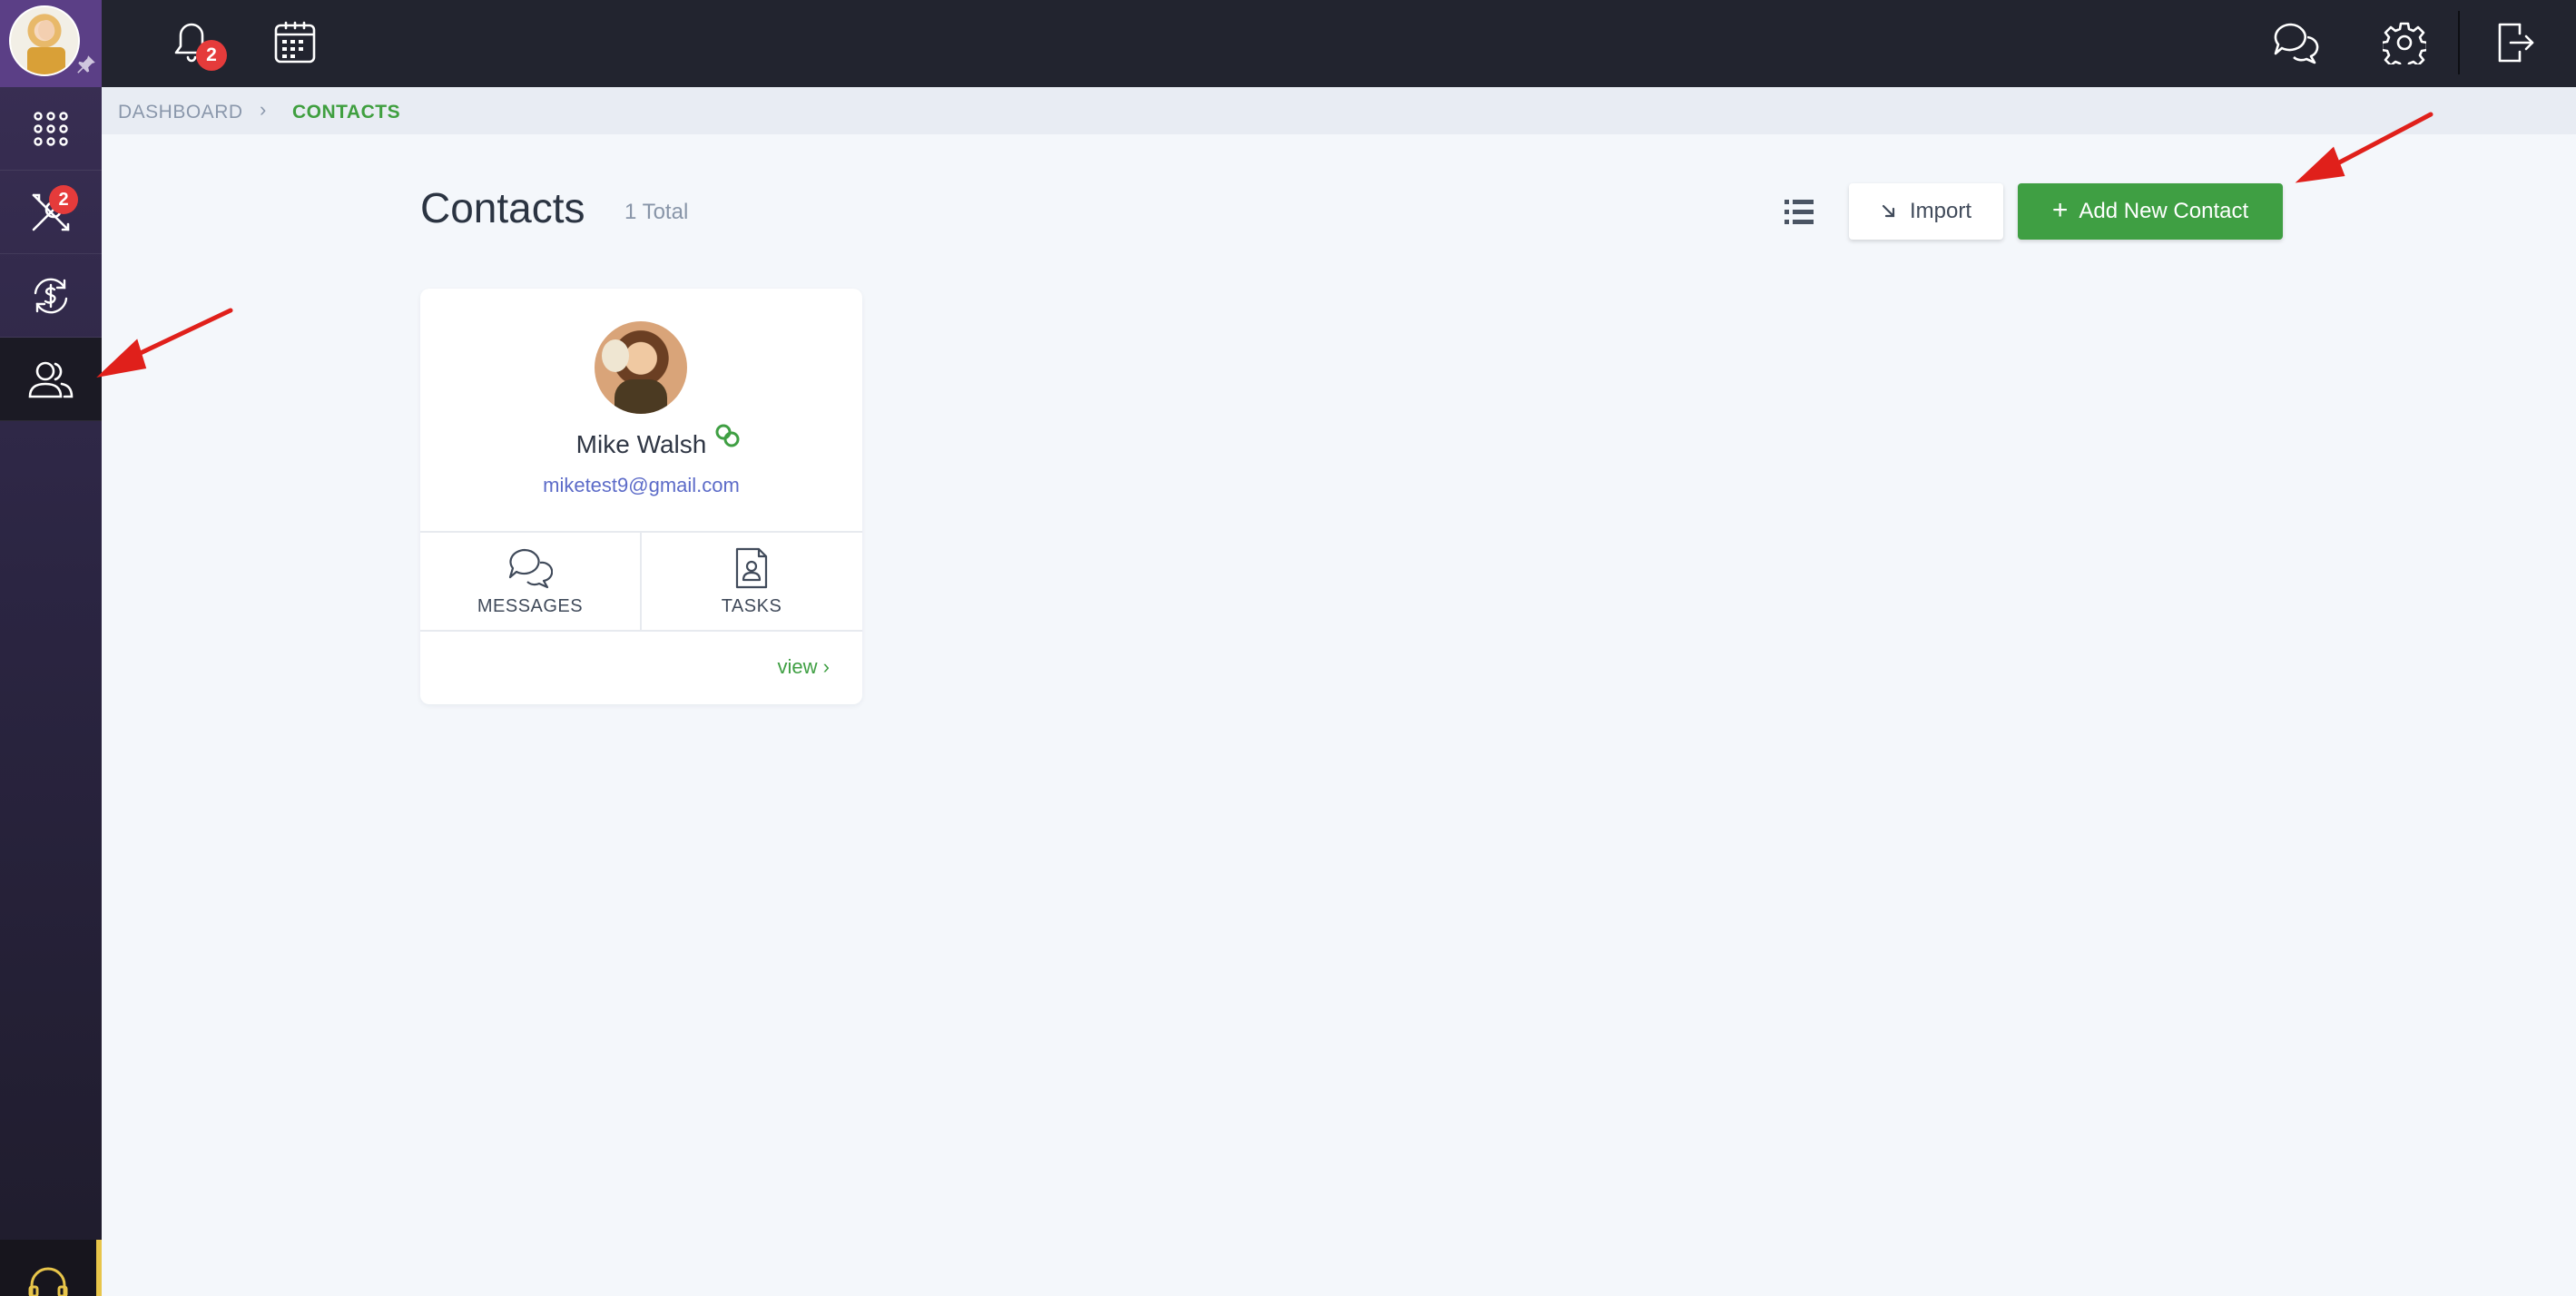  What do you see at coordinates (194, 43) in the screenshot?
I see `notifications-button: 2` at bounding box center [194, 43].